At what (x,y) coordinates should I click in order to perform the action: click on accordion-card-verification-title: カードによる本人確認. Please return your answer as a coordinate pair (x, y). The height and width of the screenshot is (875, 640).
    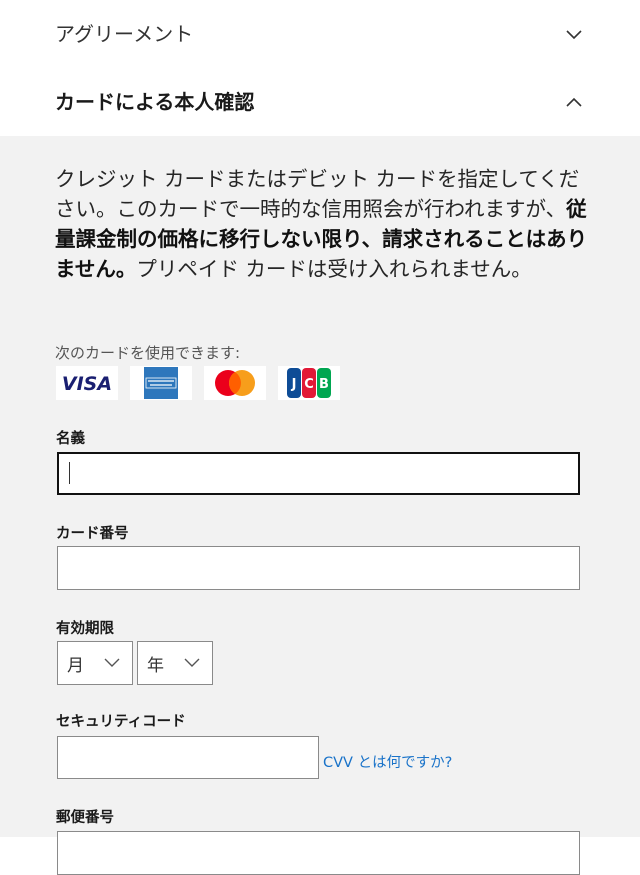
    Looking at the image, I should click on (155, 102).